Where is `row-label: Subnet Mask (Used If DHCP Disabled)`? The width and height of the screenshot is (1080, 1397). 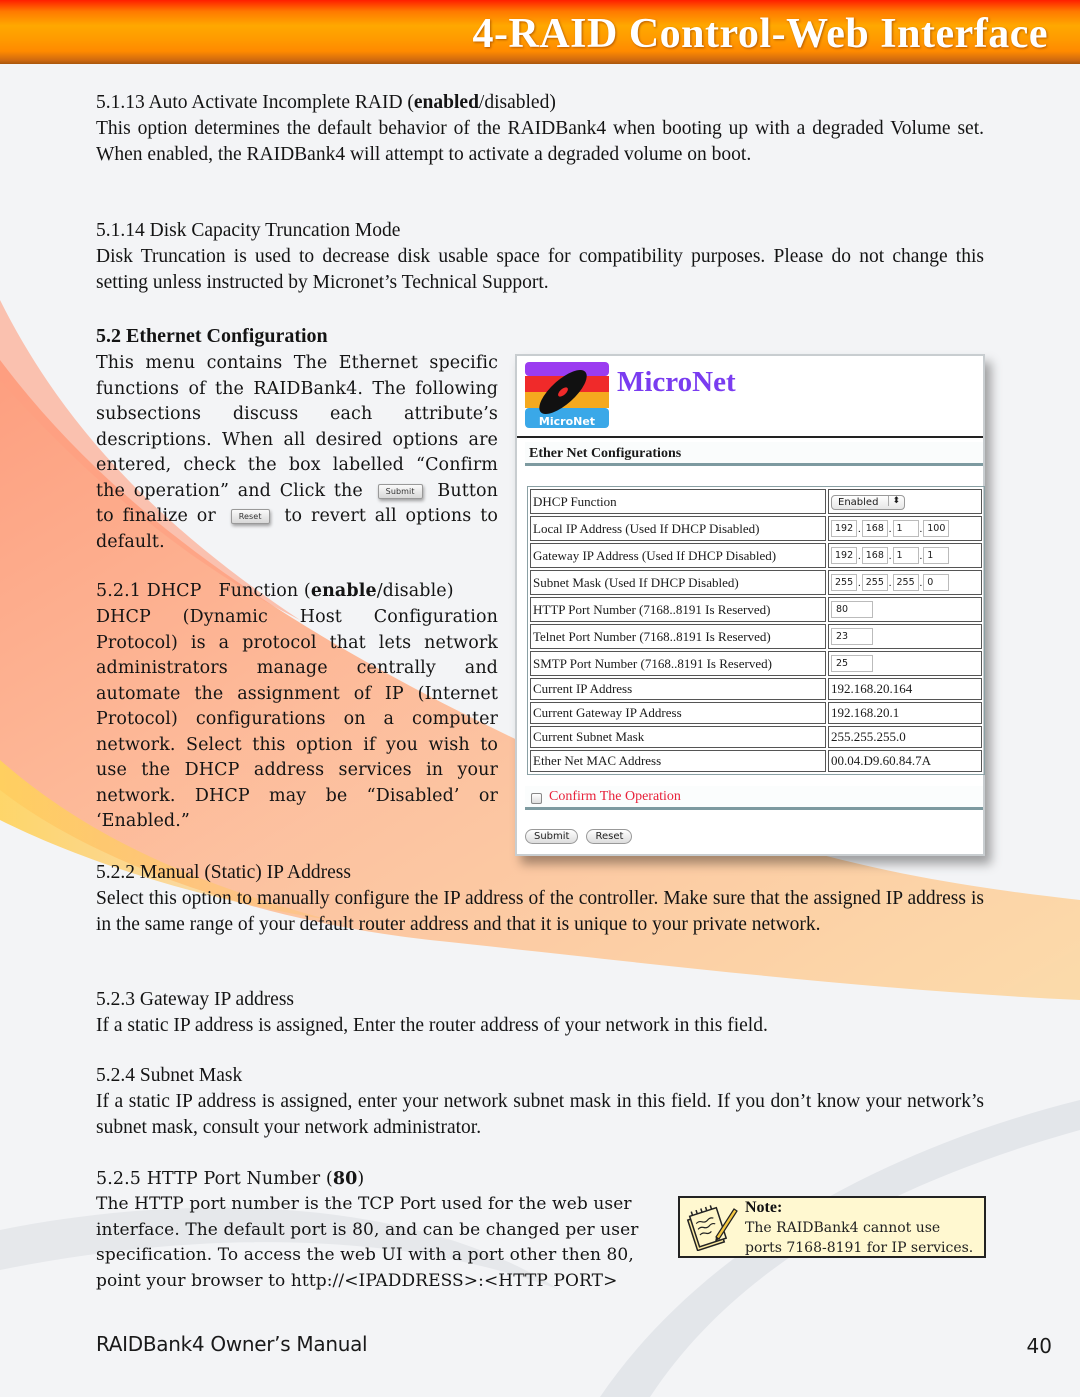 row-label: Subnet Mask (Used If DHCP Disabled) is located at coordinates (678, 582).